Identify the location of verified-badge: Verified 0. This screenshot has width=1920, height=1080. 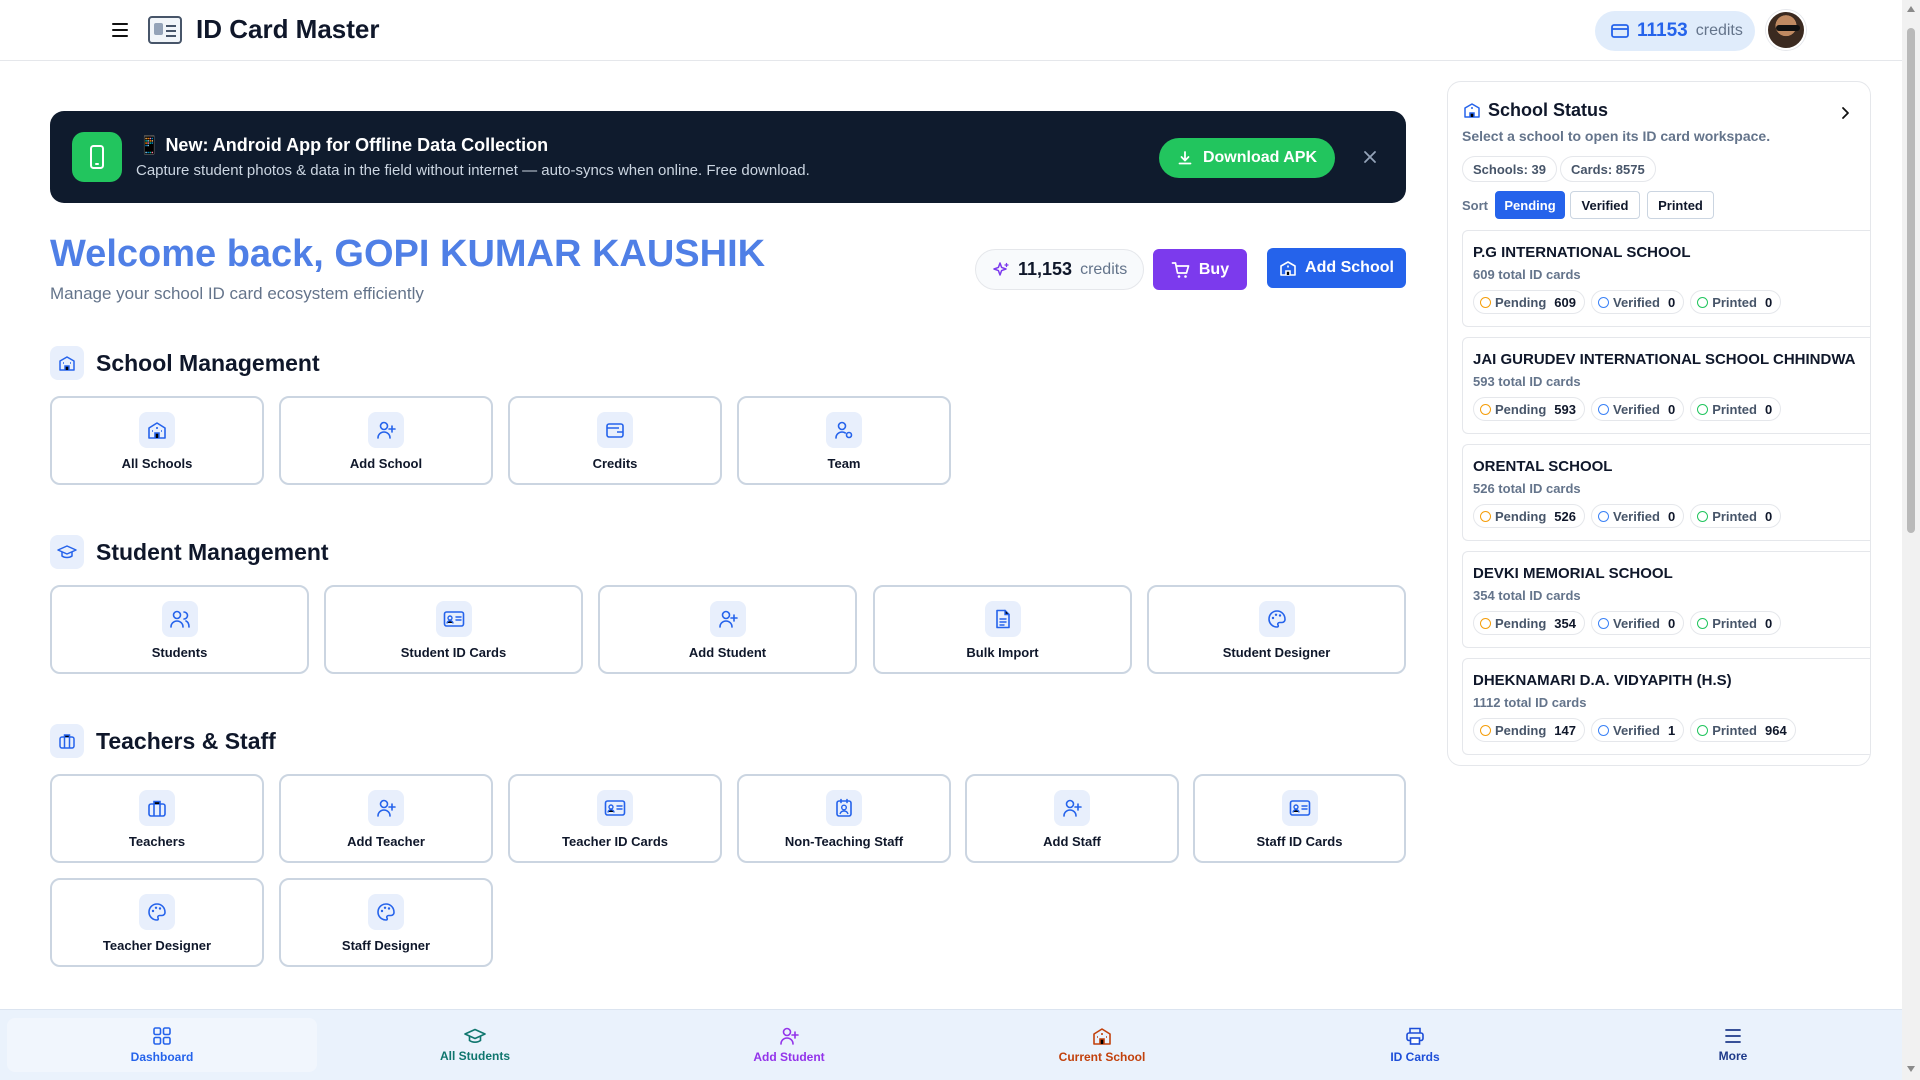
(1637, 302).